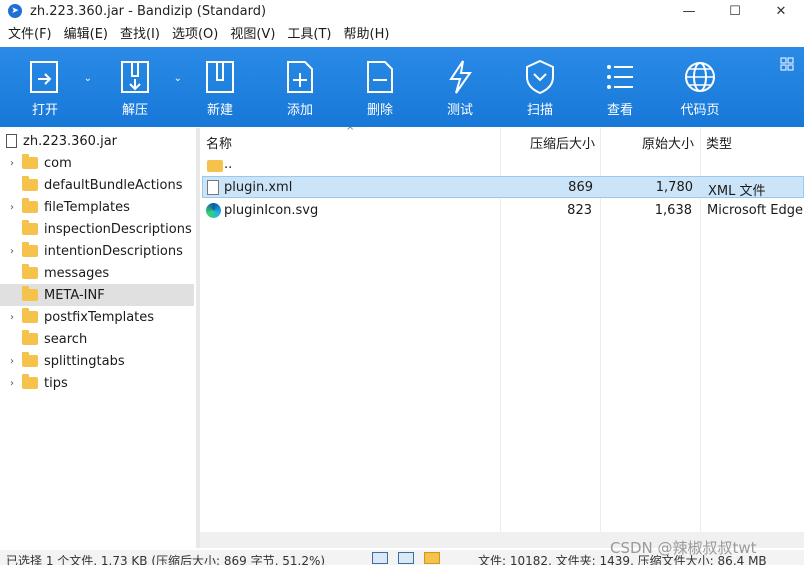 The height and width of the screenshot is (565, 804). What do you see at coordinates (219, 142) in the screenshot?
I see `column-name: 名称` at bounding box center [219, 142].